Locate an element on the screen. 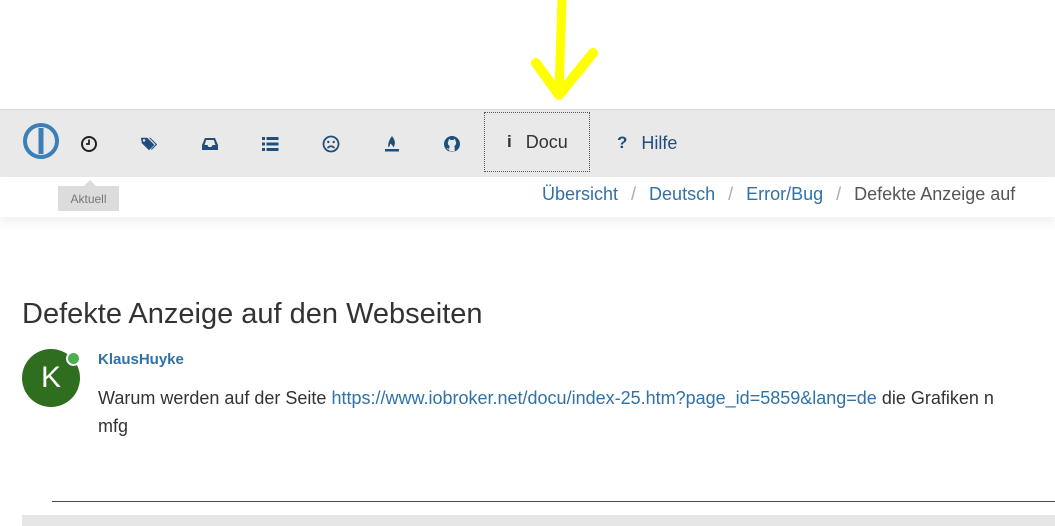 This screenshot has width=1055, height=526. top-navbar: i Docu ? Hilfe is located at coordinates (527, 143).